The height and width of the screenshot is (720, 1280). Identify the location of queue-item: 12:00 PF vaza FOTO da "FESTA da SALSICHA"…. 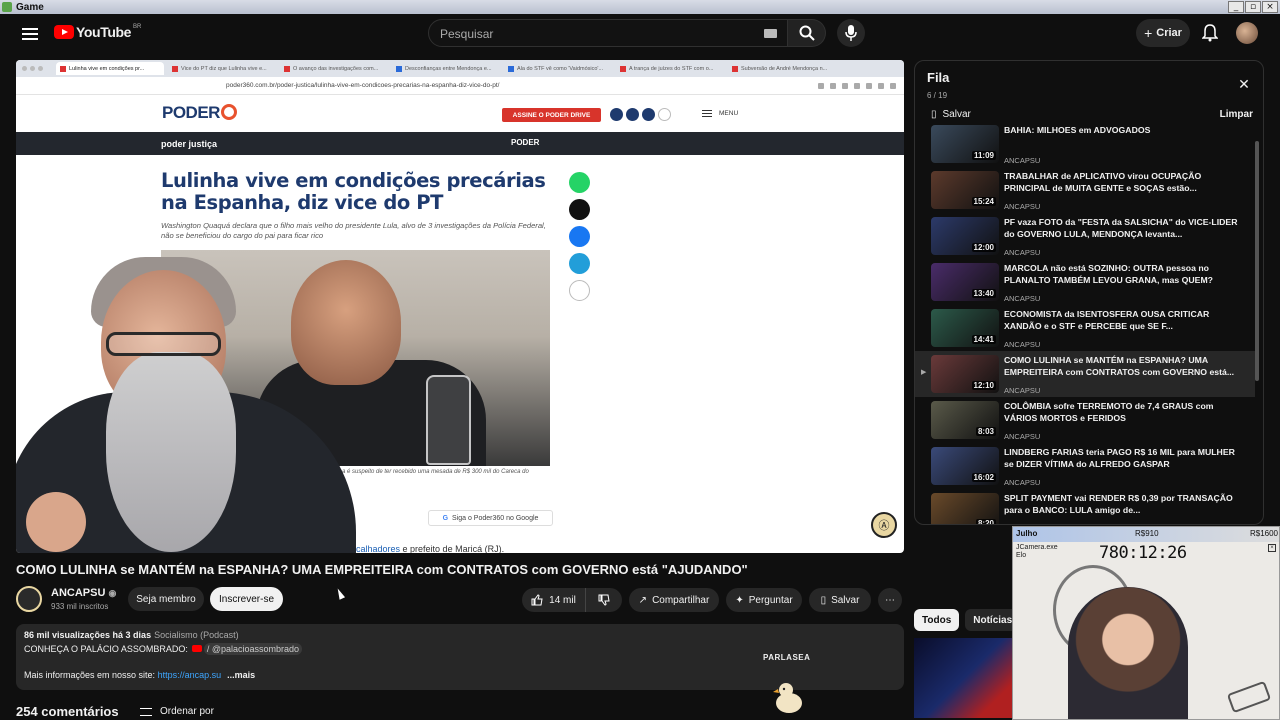
(1085, 236).